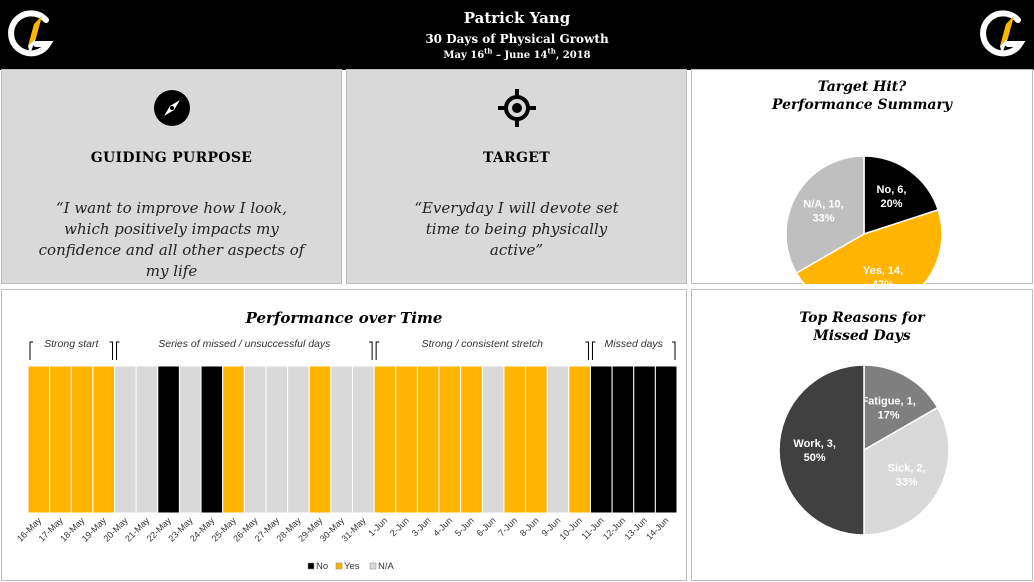 The height and width of the screenshot is (582, 1034). What do you see at coordinates (406, 439) in the screenshot?
I see `bar-2-Jun` at bounding box center [406, 439].